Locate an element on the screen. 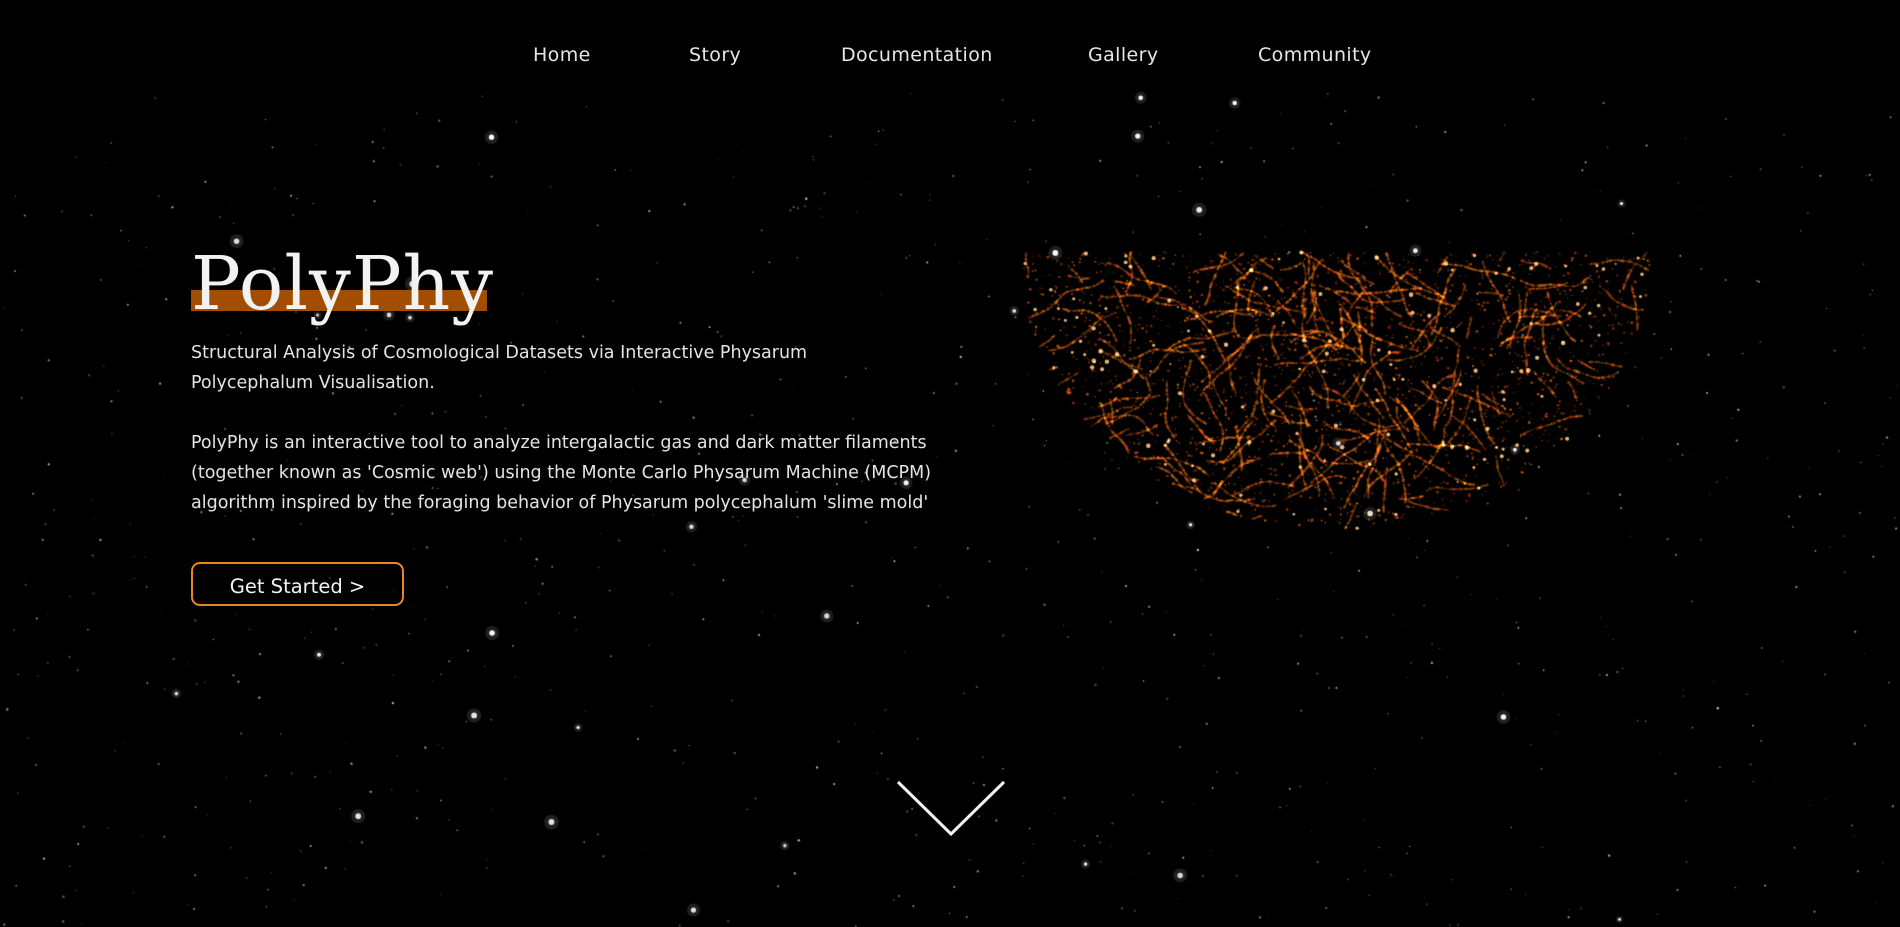 Image resolution: width=1900 pixels, height=927 pixels. scroll-down-button is located at coordinates (951, 808).